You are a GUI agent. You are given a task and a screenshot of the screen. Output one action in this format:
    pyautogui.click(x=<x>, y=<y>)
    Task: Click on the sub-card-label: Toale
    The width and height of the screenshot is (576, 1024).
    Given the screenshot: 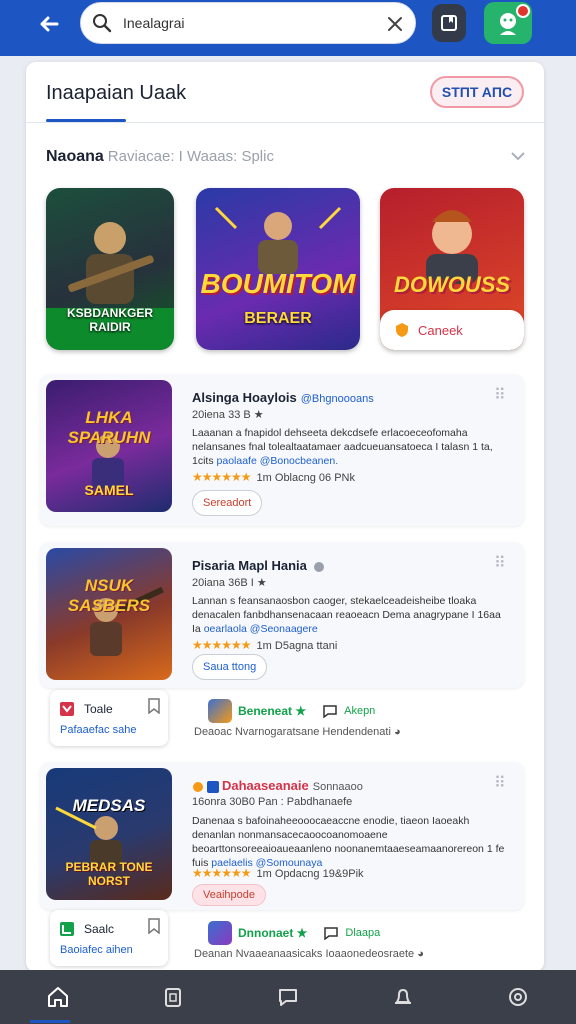 What is the action you would take?
    pyautogui.click(x=98, y=709)
    